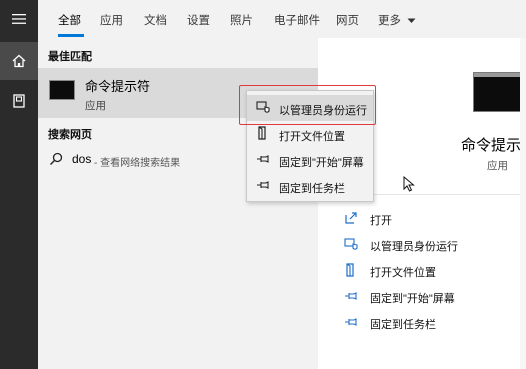 The image size is (526, 369). I want to click on context-menu-label: 固定到"开始"屏幕, so click(321, 163).